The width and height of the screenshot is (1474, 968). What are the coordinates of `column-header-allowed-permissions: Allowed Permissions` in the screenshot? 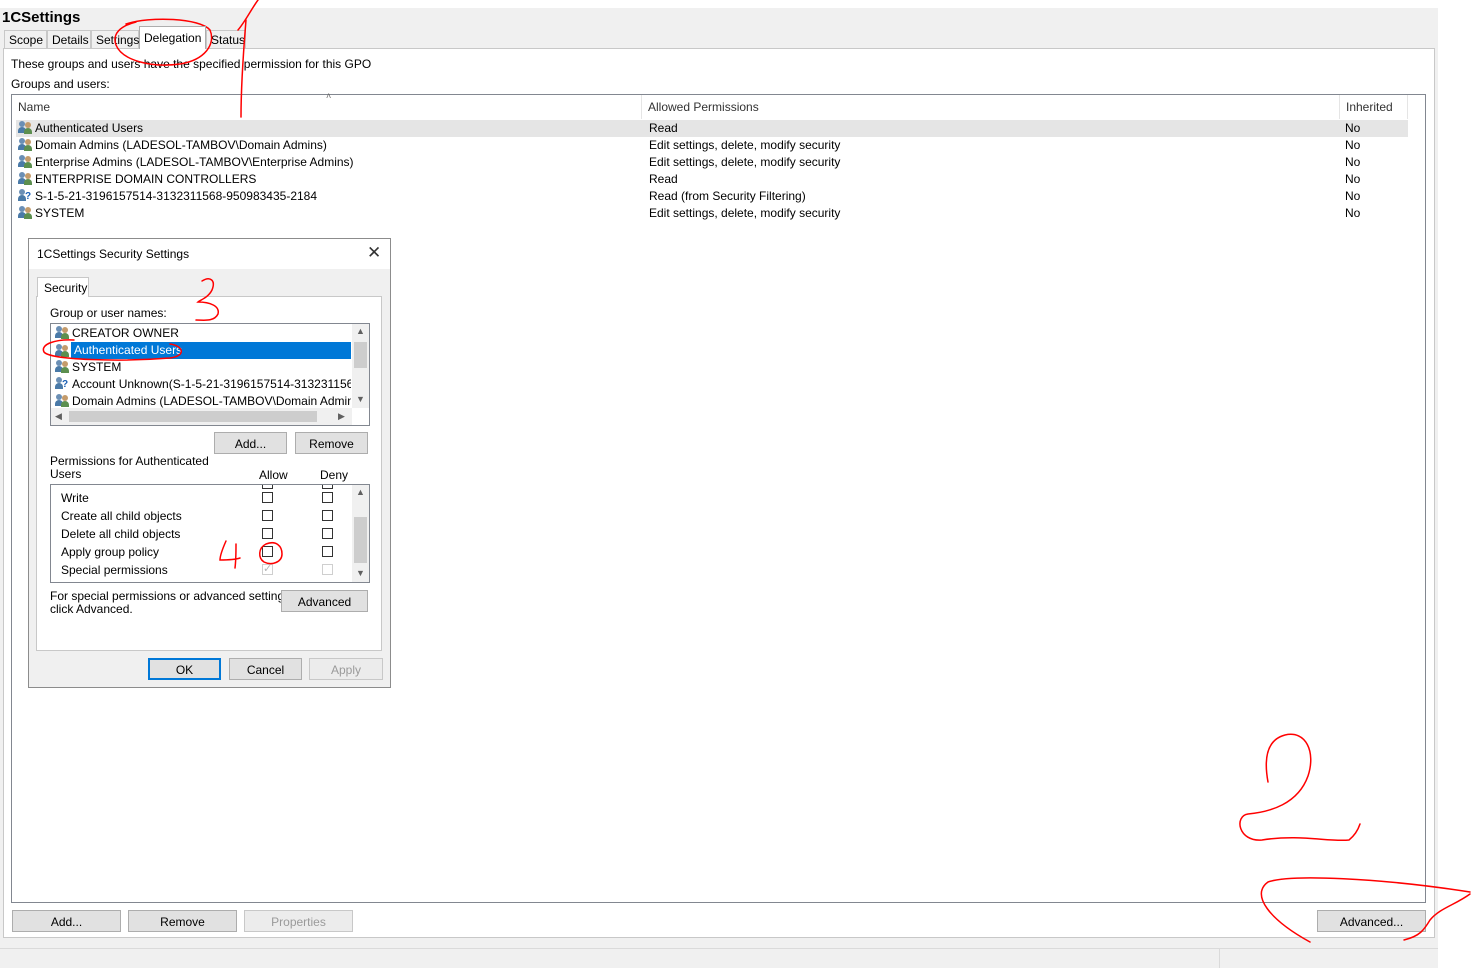 It's located at (991, 107).